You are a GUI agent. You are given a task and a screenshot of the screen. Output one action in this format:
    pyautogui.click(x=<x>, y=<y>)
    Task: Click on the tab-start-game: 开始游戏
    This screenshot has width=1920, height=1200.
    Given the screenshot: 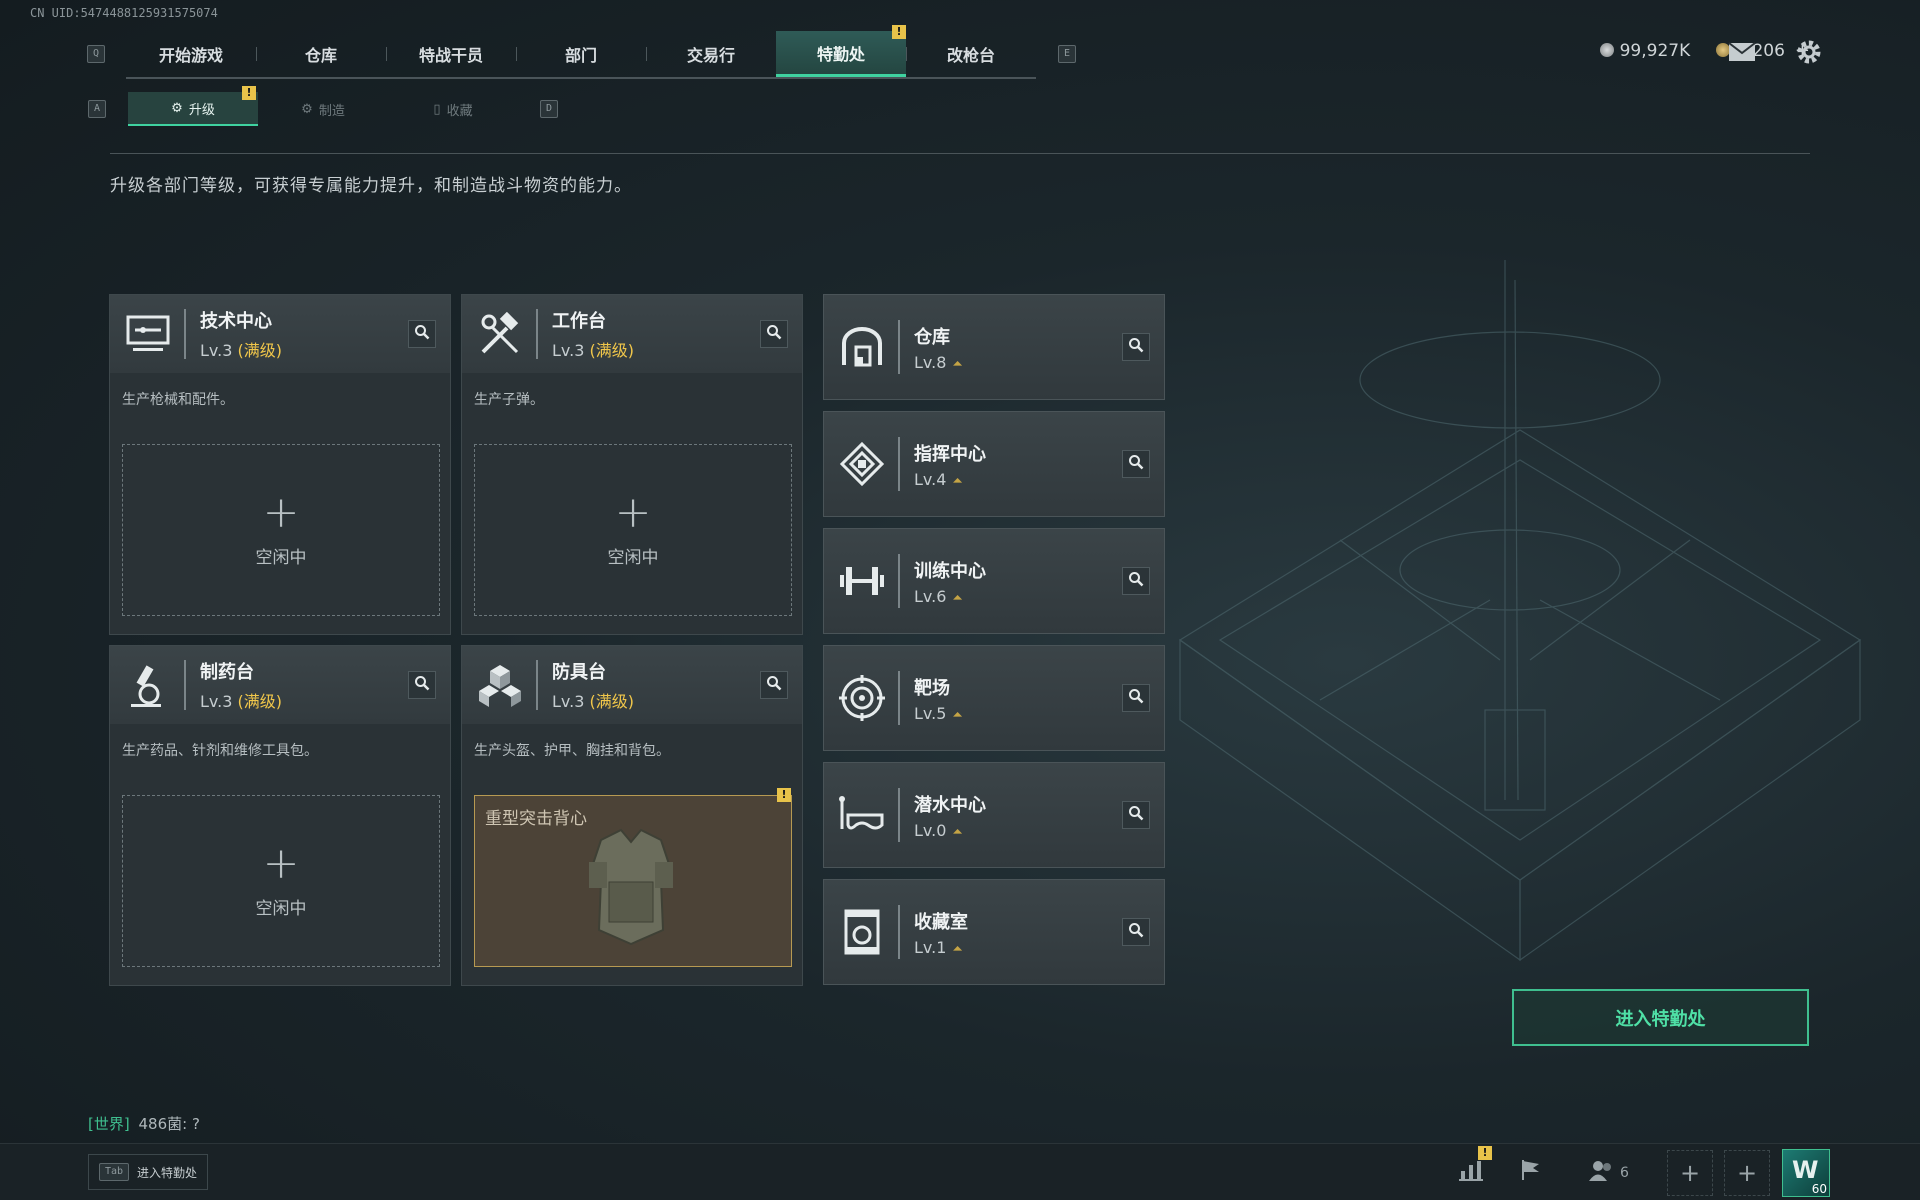 What is the action you would take?
    pyautogui.click(x=191, y=54)
    